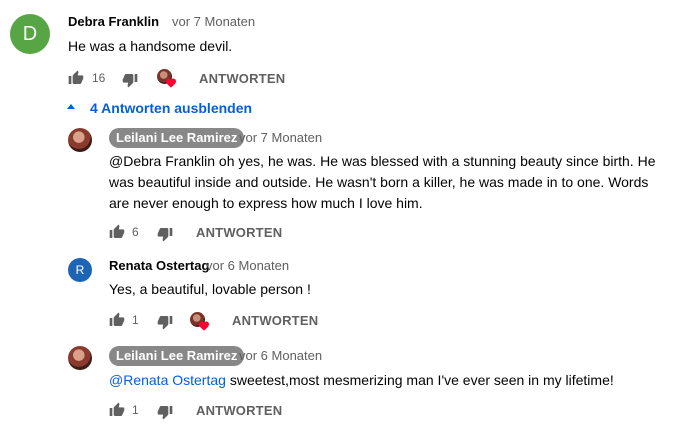  Describe the element at coordinates (113, 21) in the screenshot. I see `comment-author: Debra Franklin` at that location.